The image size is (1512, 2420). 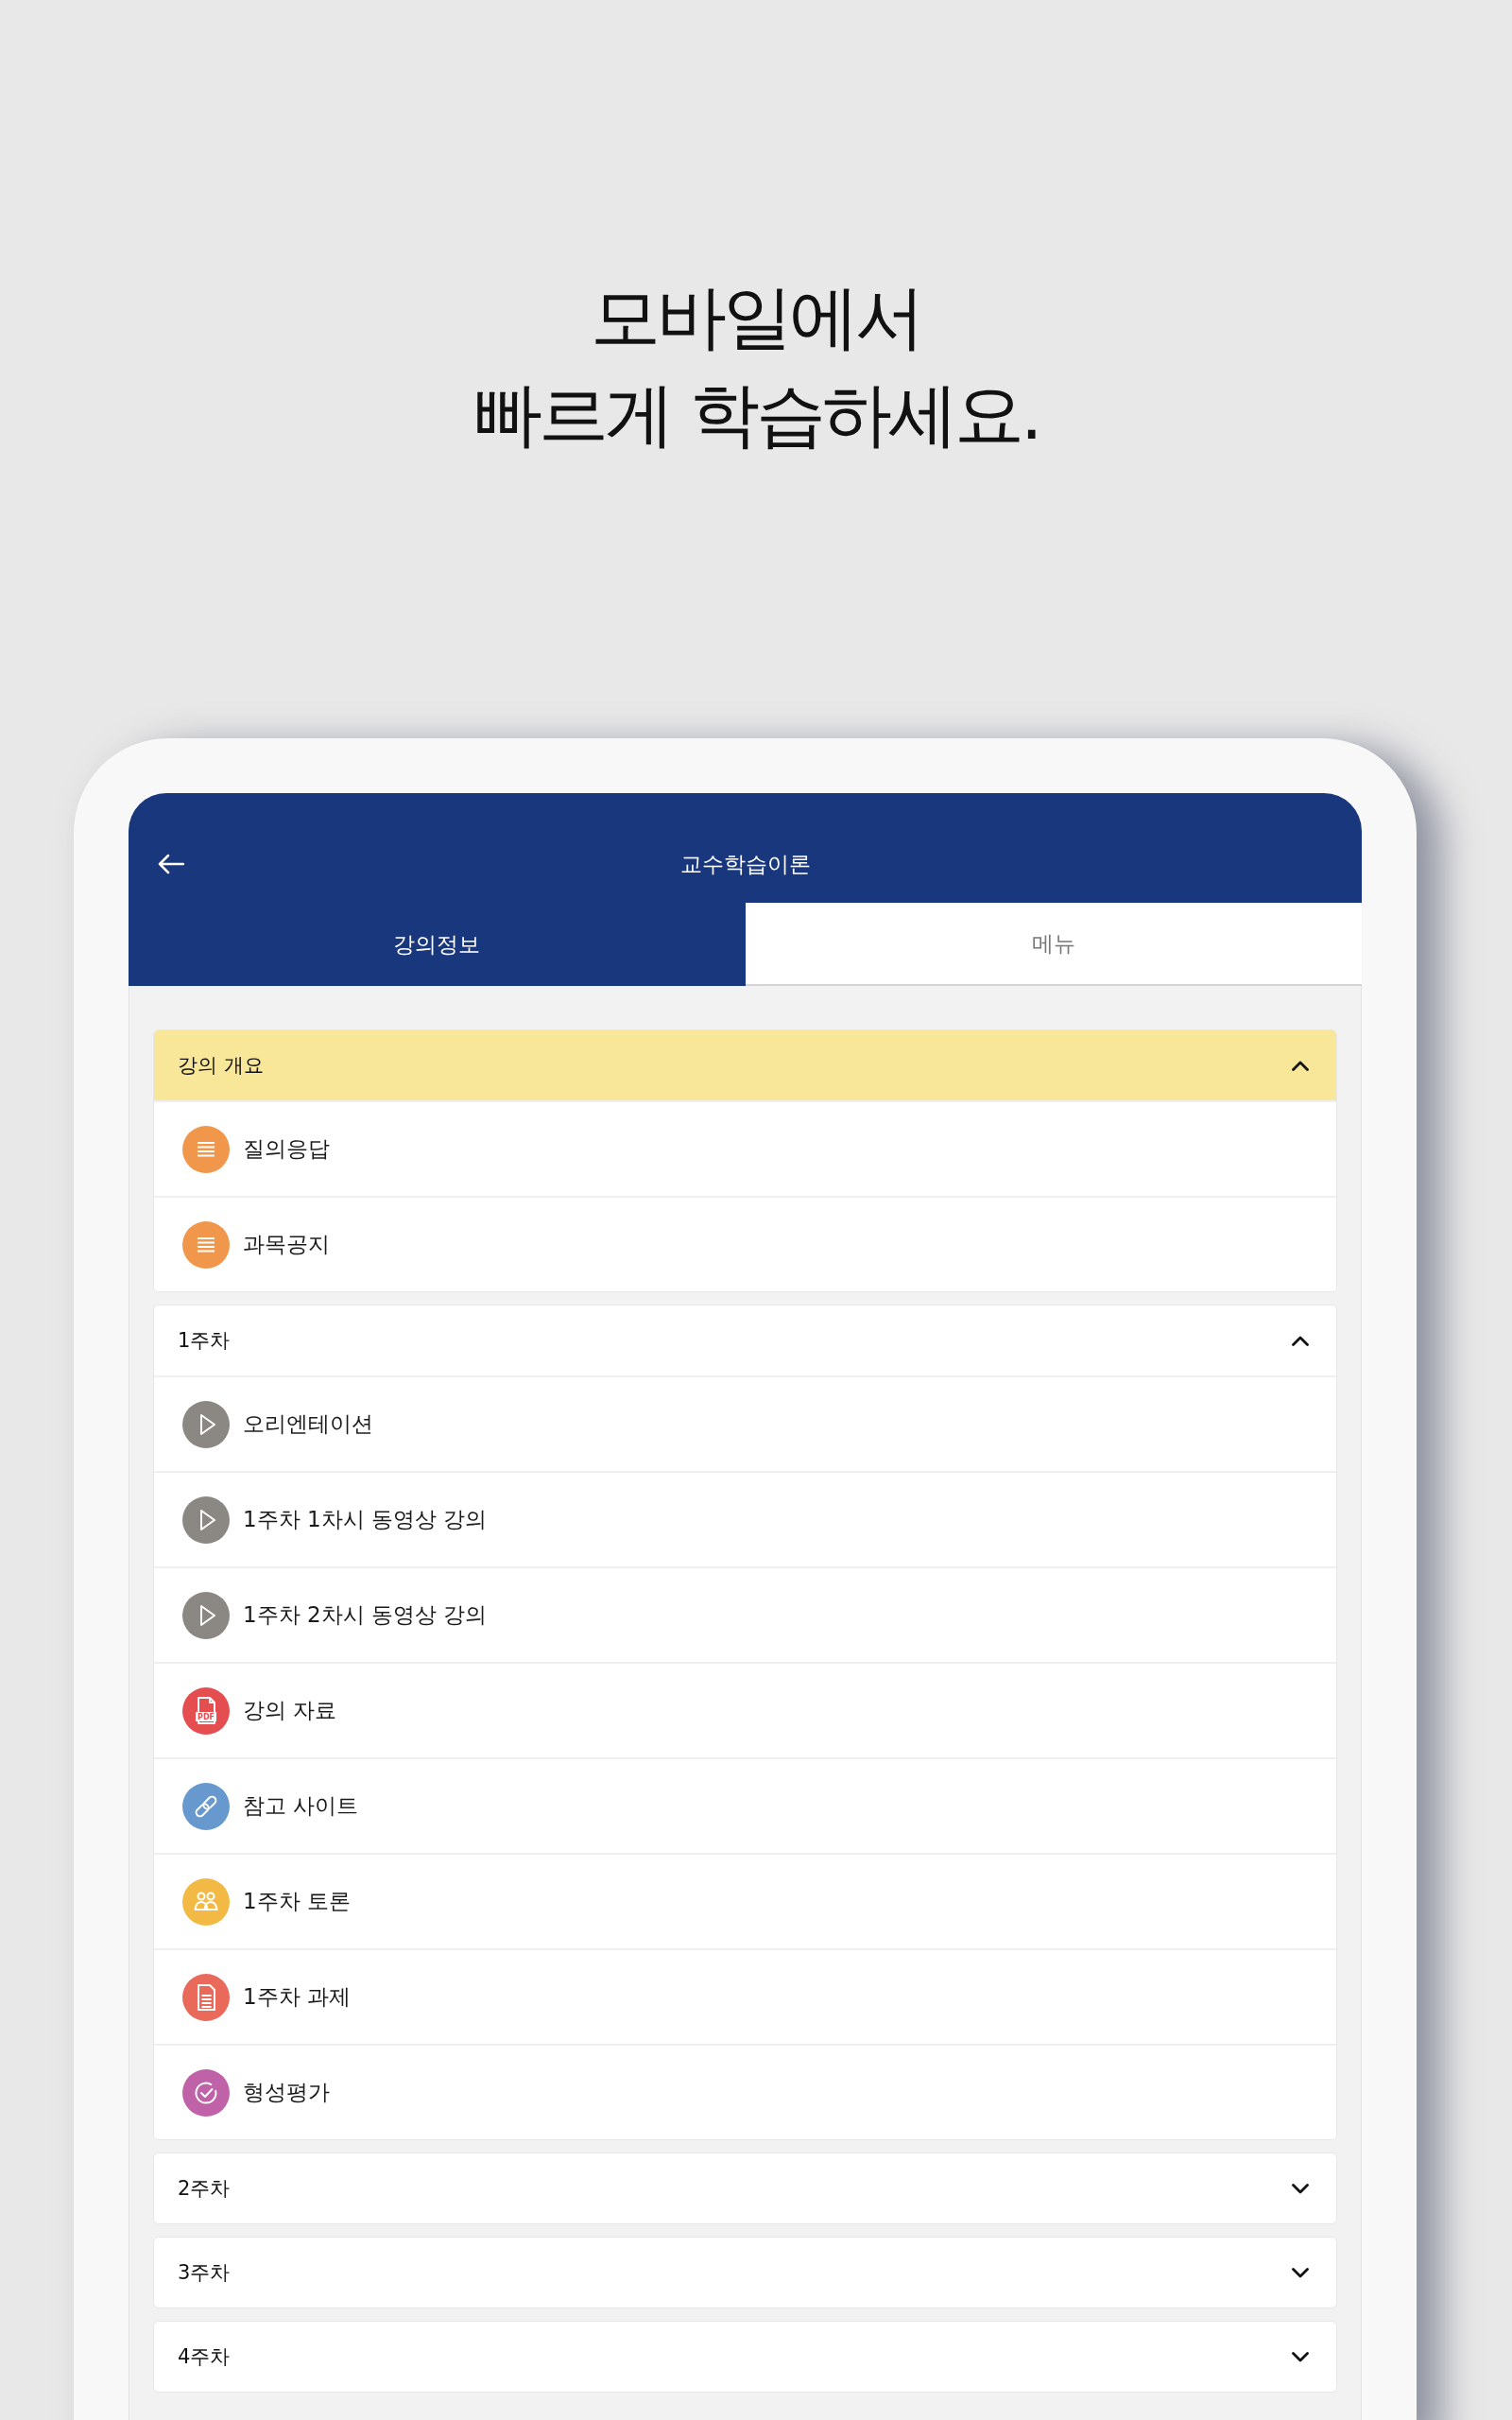 I want to click on section-header: 4주차, so click(x=745, y=2357).